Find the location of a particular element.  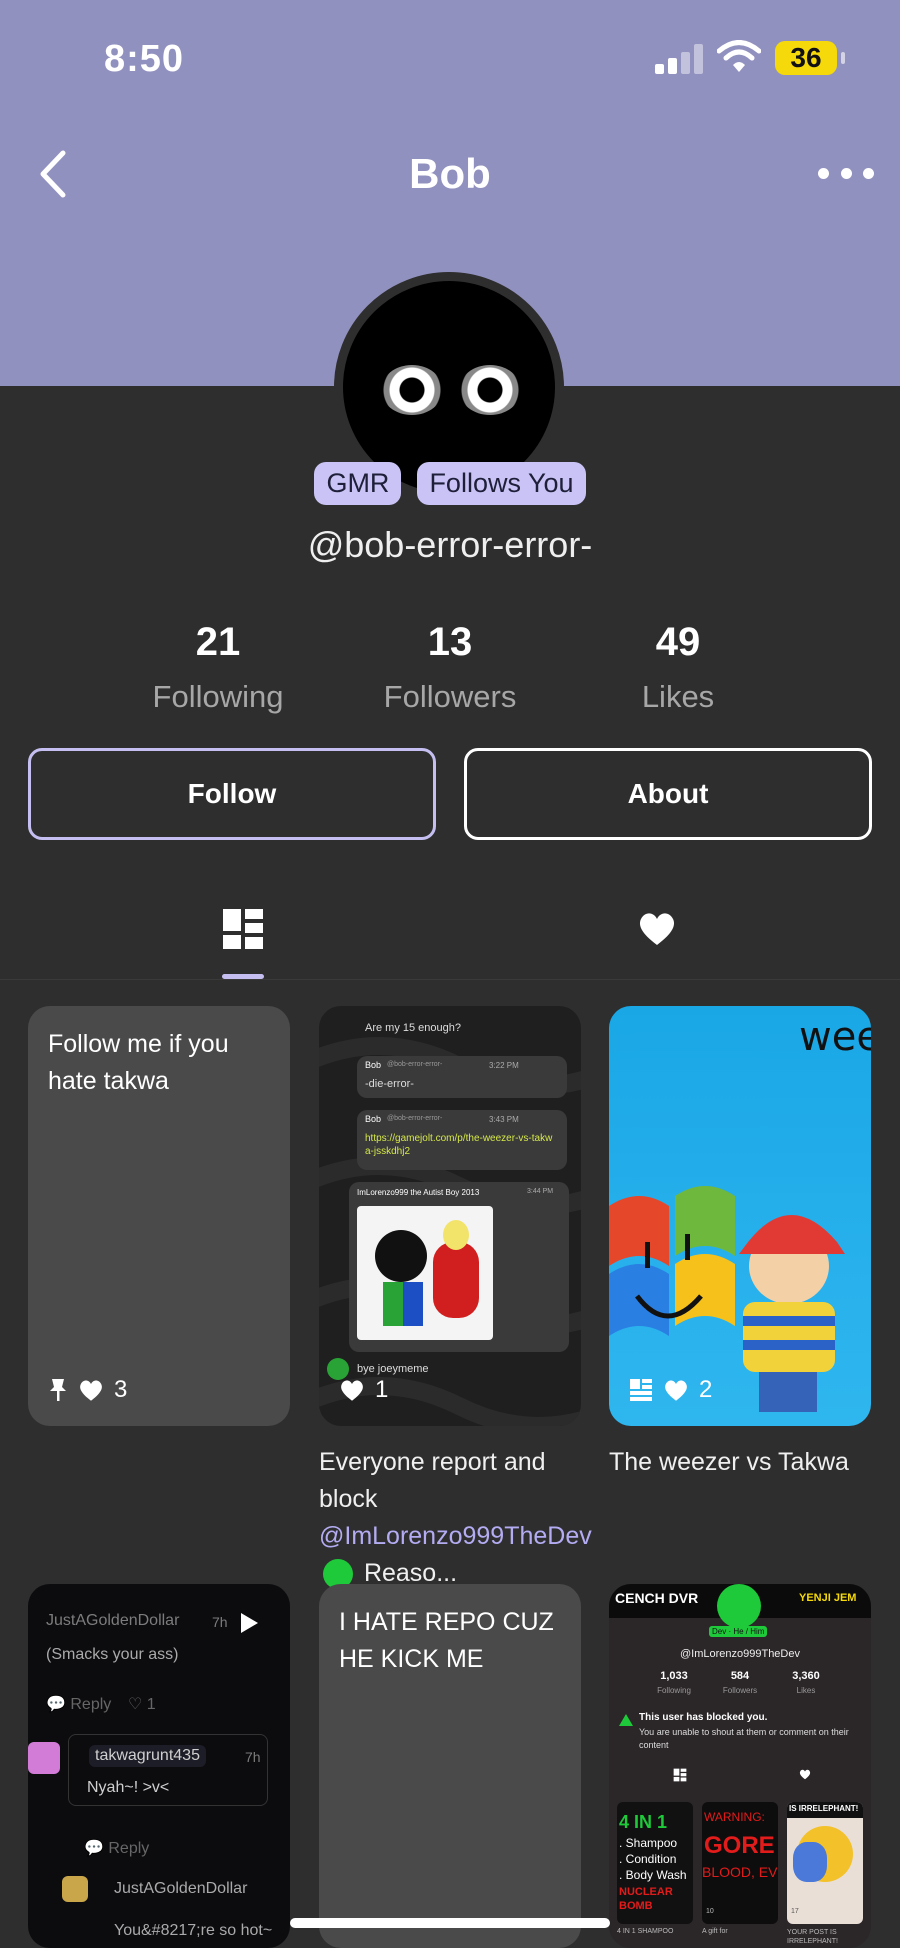

post-meta: 3 is located at coordinates (87, 1390).